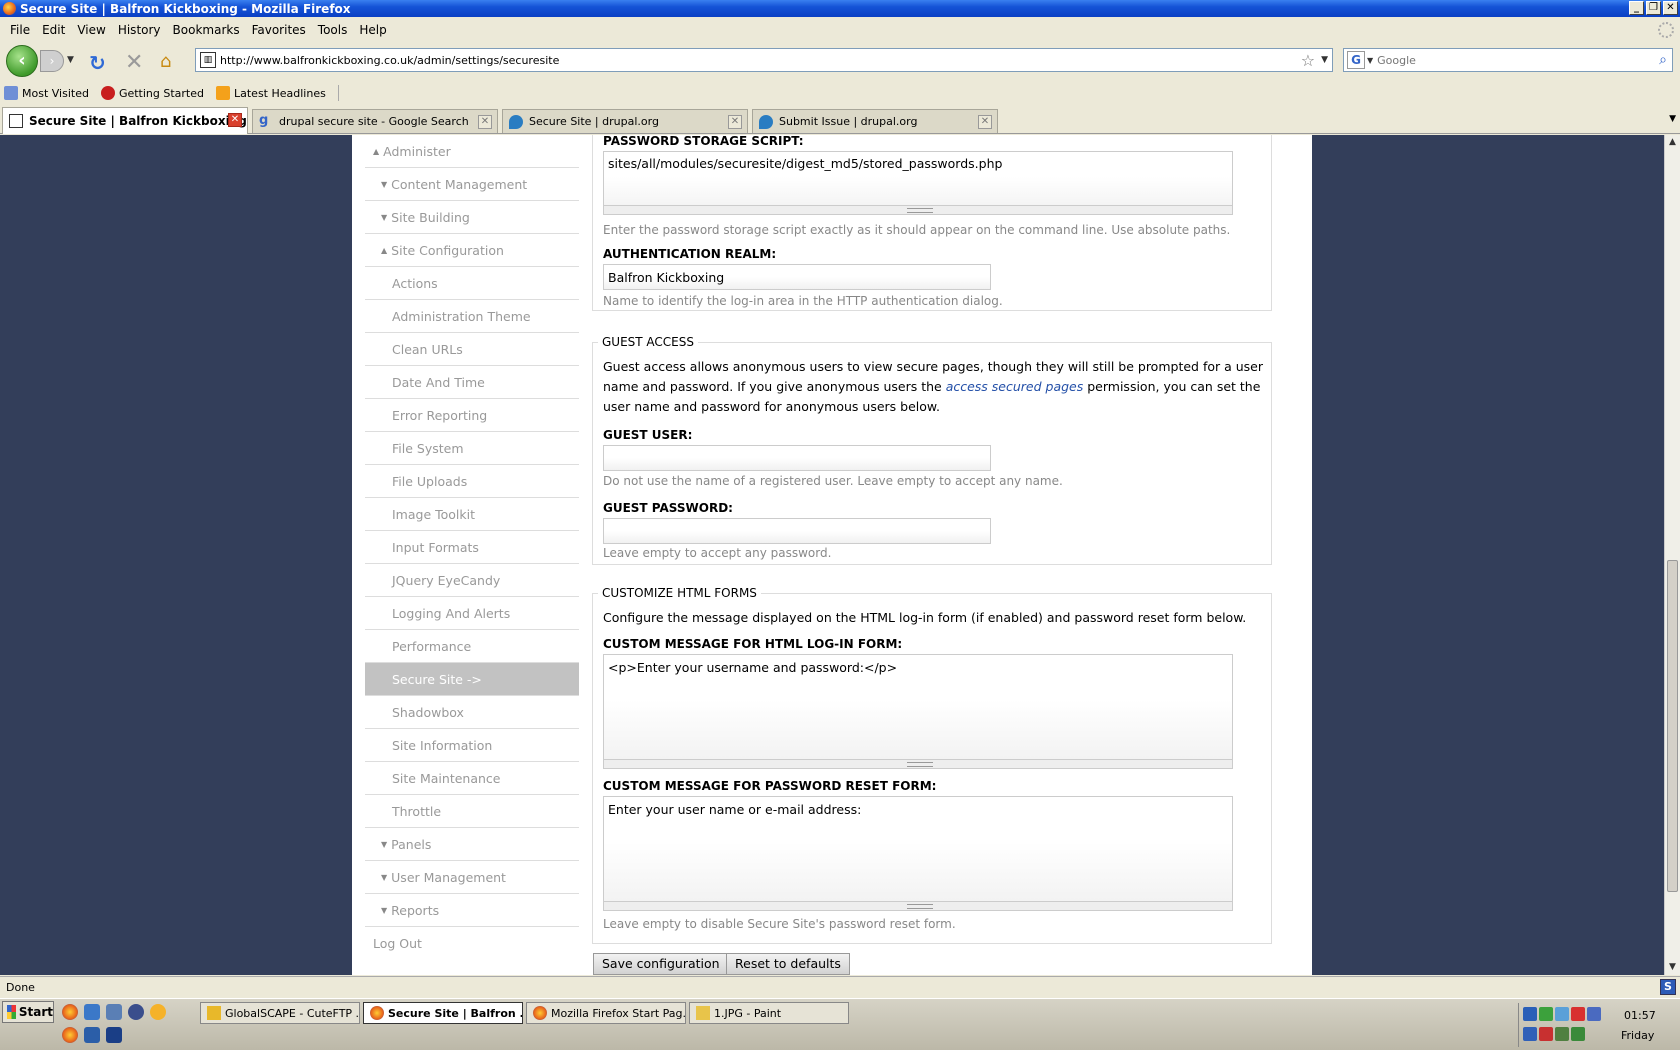 The width and height of the screenshot is (1680, 1050). I want to click on sidebar-item-image-toolkit: Image Toolkit, so click(472, 514).